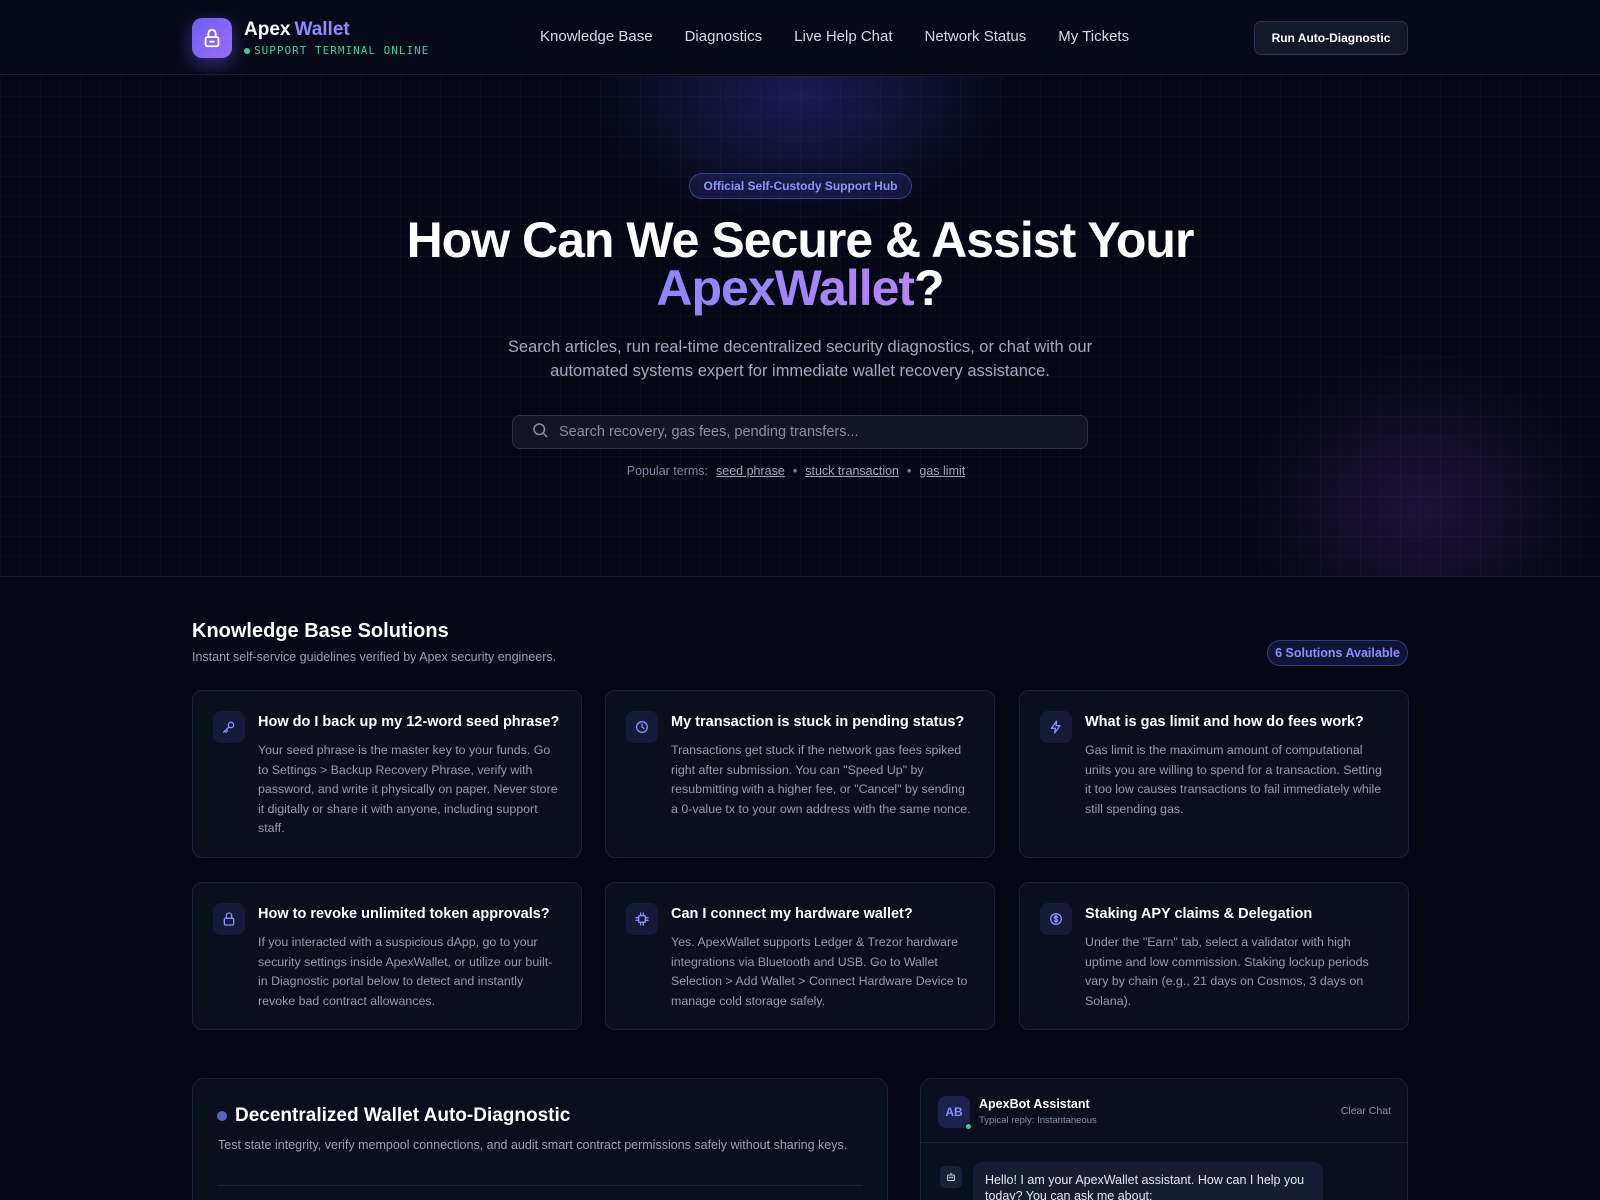 This screenshot has width=1600, height=1200. What do you see at coordinates (596, 37) in the screenshot?
I see `nav-knowledge-base: Knowledge Base` at bounding box center [596, 37].